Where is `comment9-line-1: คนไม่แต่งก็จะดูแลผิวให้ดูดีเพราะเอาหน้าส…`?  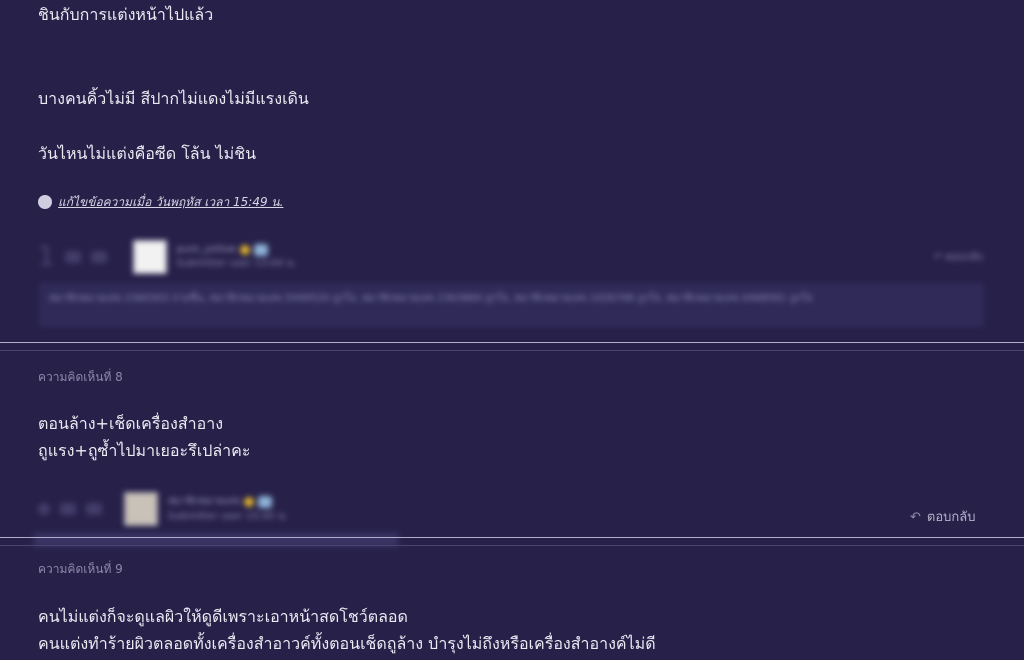
comment9-line-1: คนไม่แต่งก็จะดูแลผิวให้ดูดีเพราะเอาหน้าส… is located at coordinates (223, 616).